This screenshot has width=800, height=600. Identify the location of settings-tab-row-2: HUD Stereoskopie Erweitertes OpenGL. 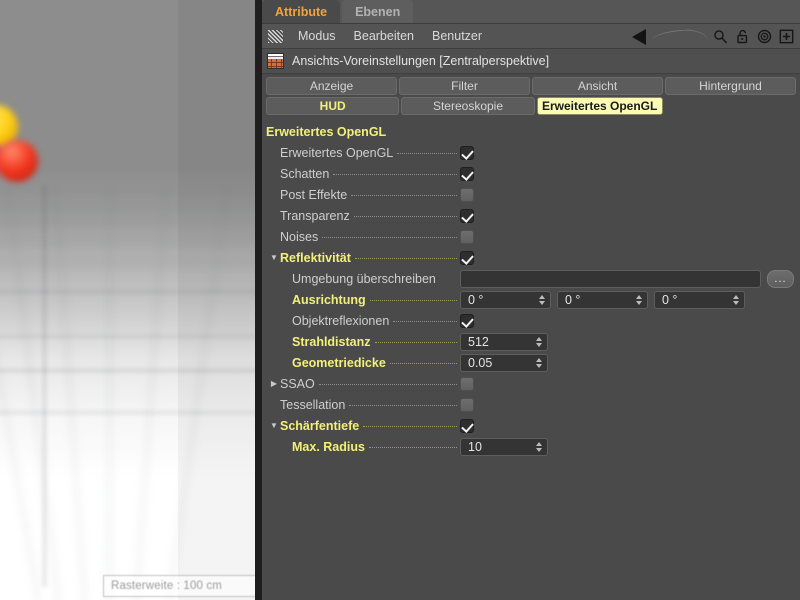
(531, 106).